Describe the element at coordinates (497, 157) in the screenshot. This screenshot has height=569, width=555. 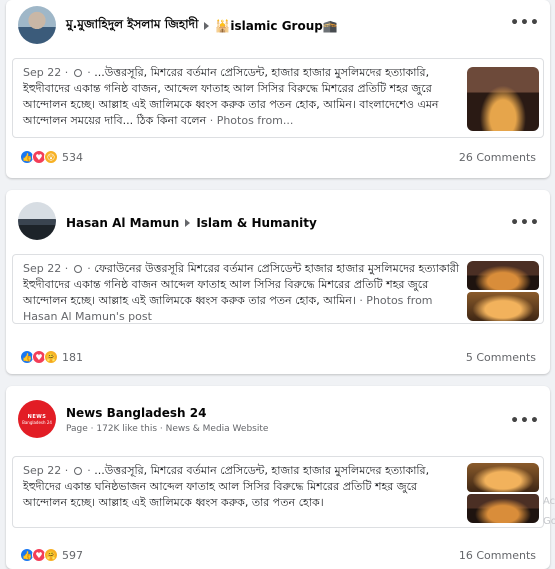
I see `comments-count: 26 Comments` at that location.